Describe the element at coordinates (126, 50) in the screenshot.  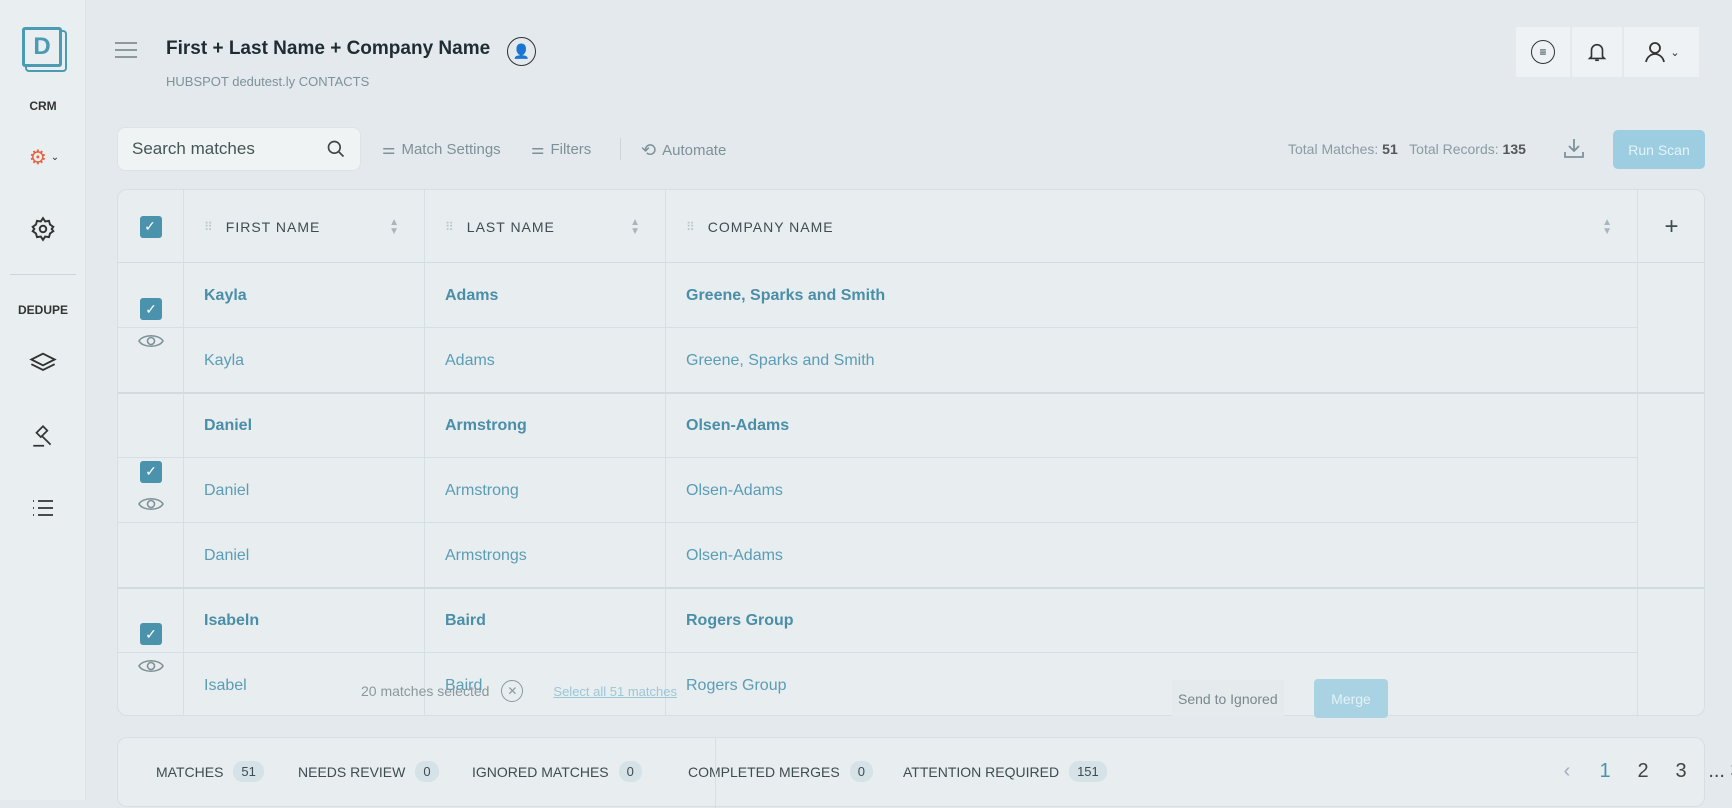
I see `menu-icon` at that location.